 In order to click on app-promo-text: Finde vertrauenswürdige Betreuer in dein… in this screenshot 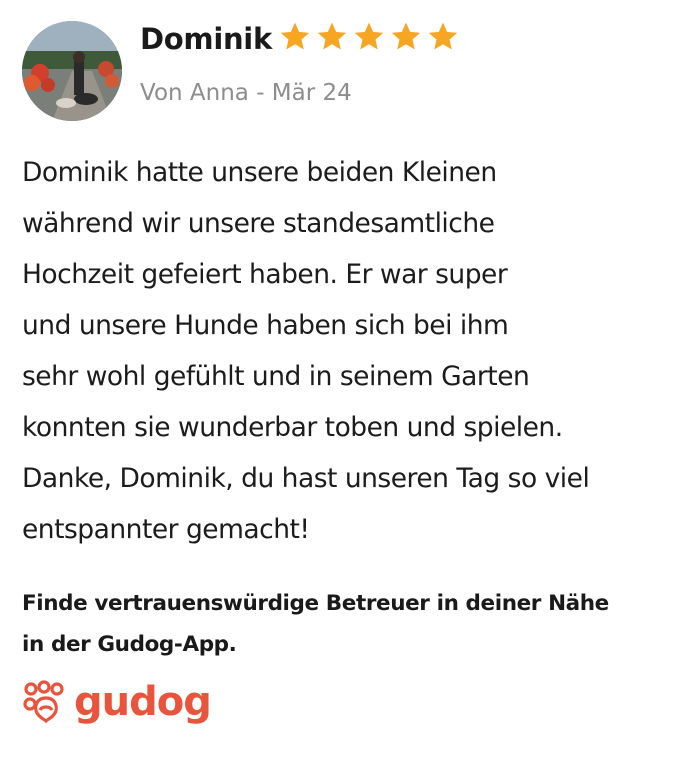, I will do `click(352, 624)`.